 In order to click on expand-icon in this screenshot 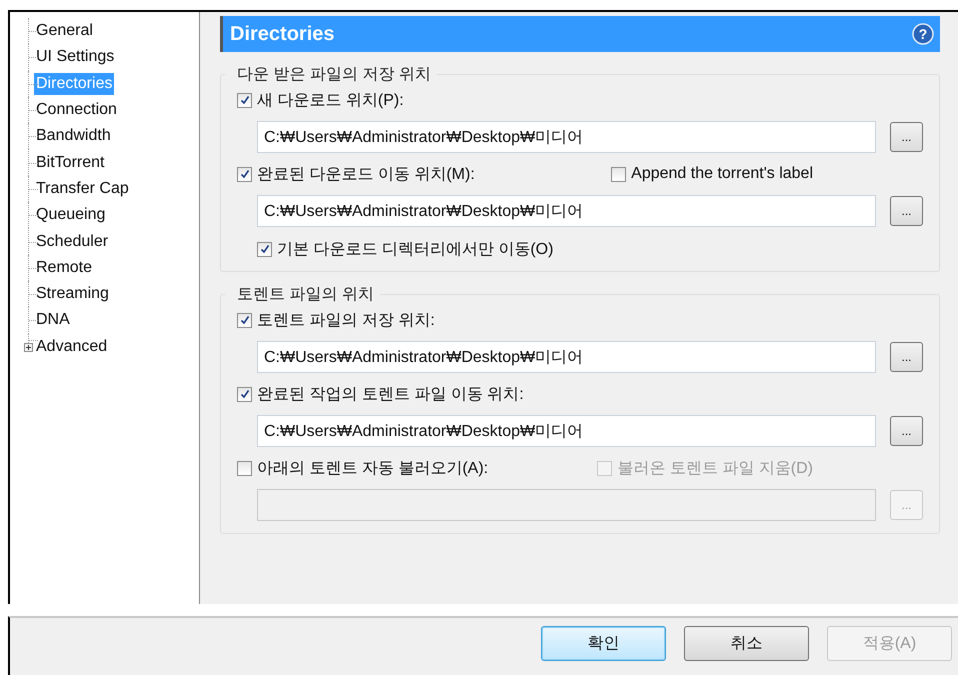, I will do `click(28, 347)`.